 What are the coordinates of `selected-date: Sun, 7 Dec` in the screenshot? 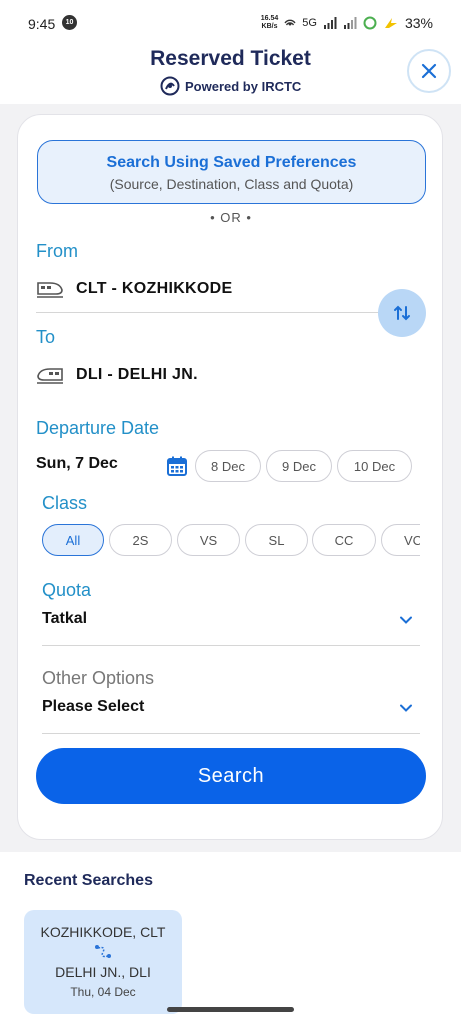 It's located at (77, 464).